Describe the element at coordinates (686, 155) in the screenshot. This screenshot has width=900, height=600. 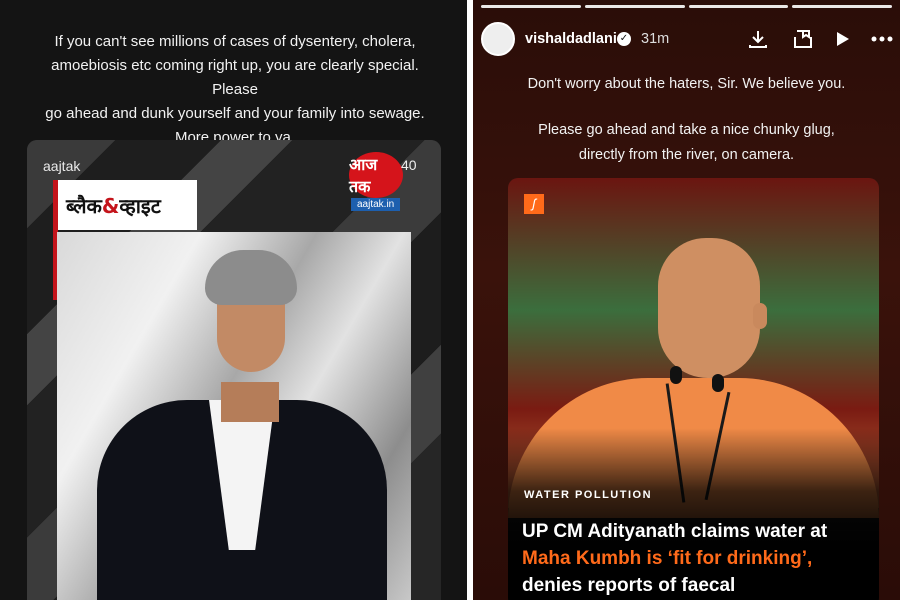
I see `right-caption-line-3: directly from the river, on camera.` at that location.